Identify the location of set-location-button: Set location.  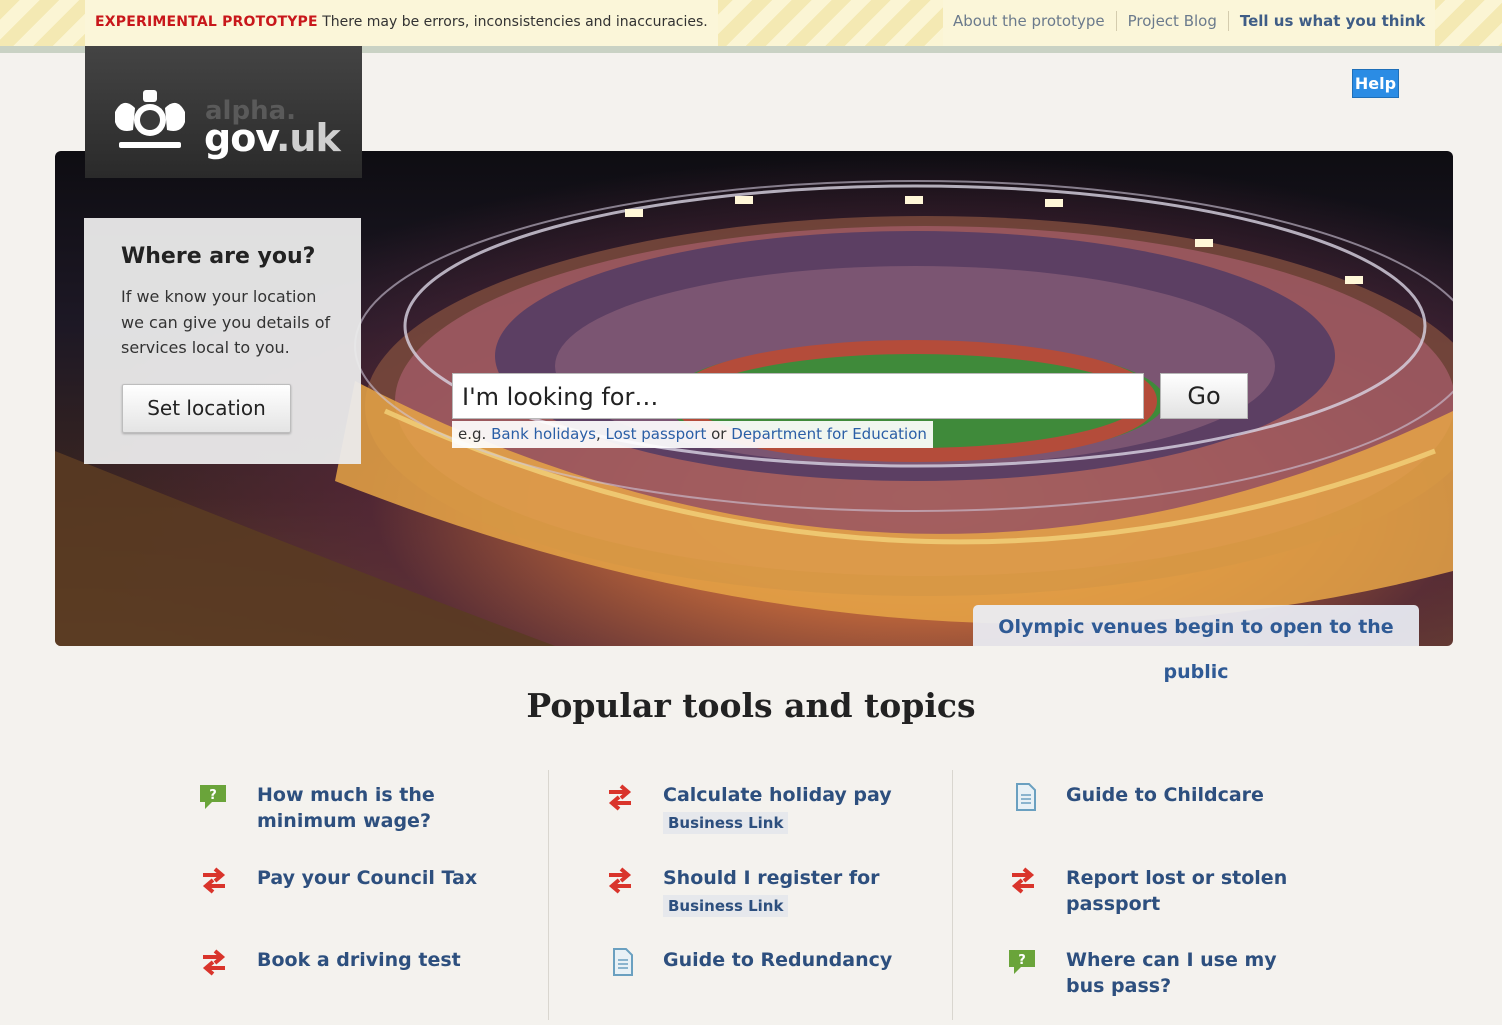
(206, 408).